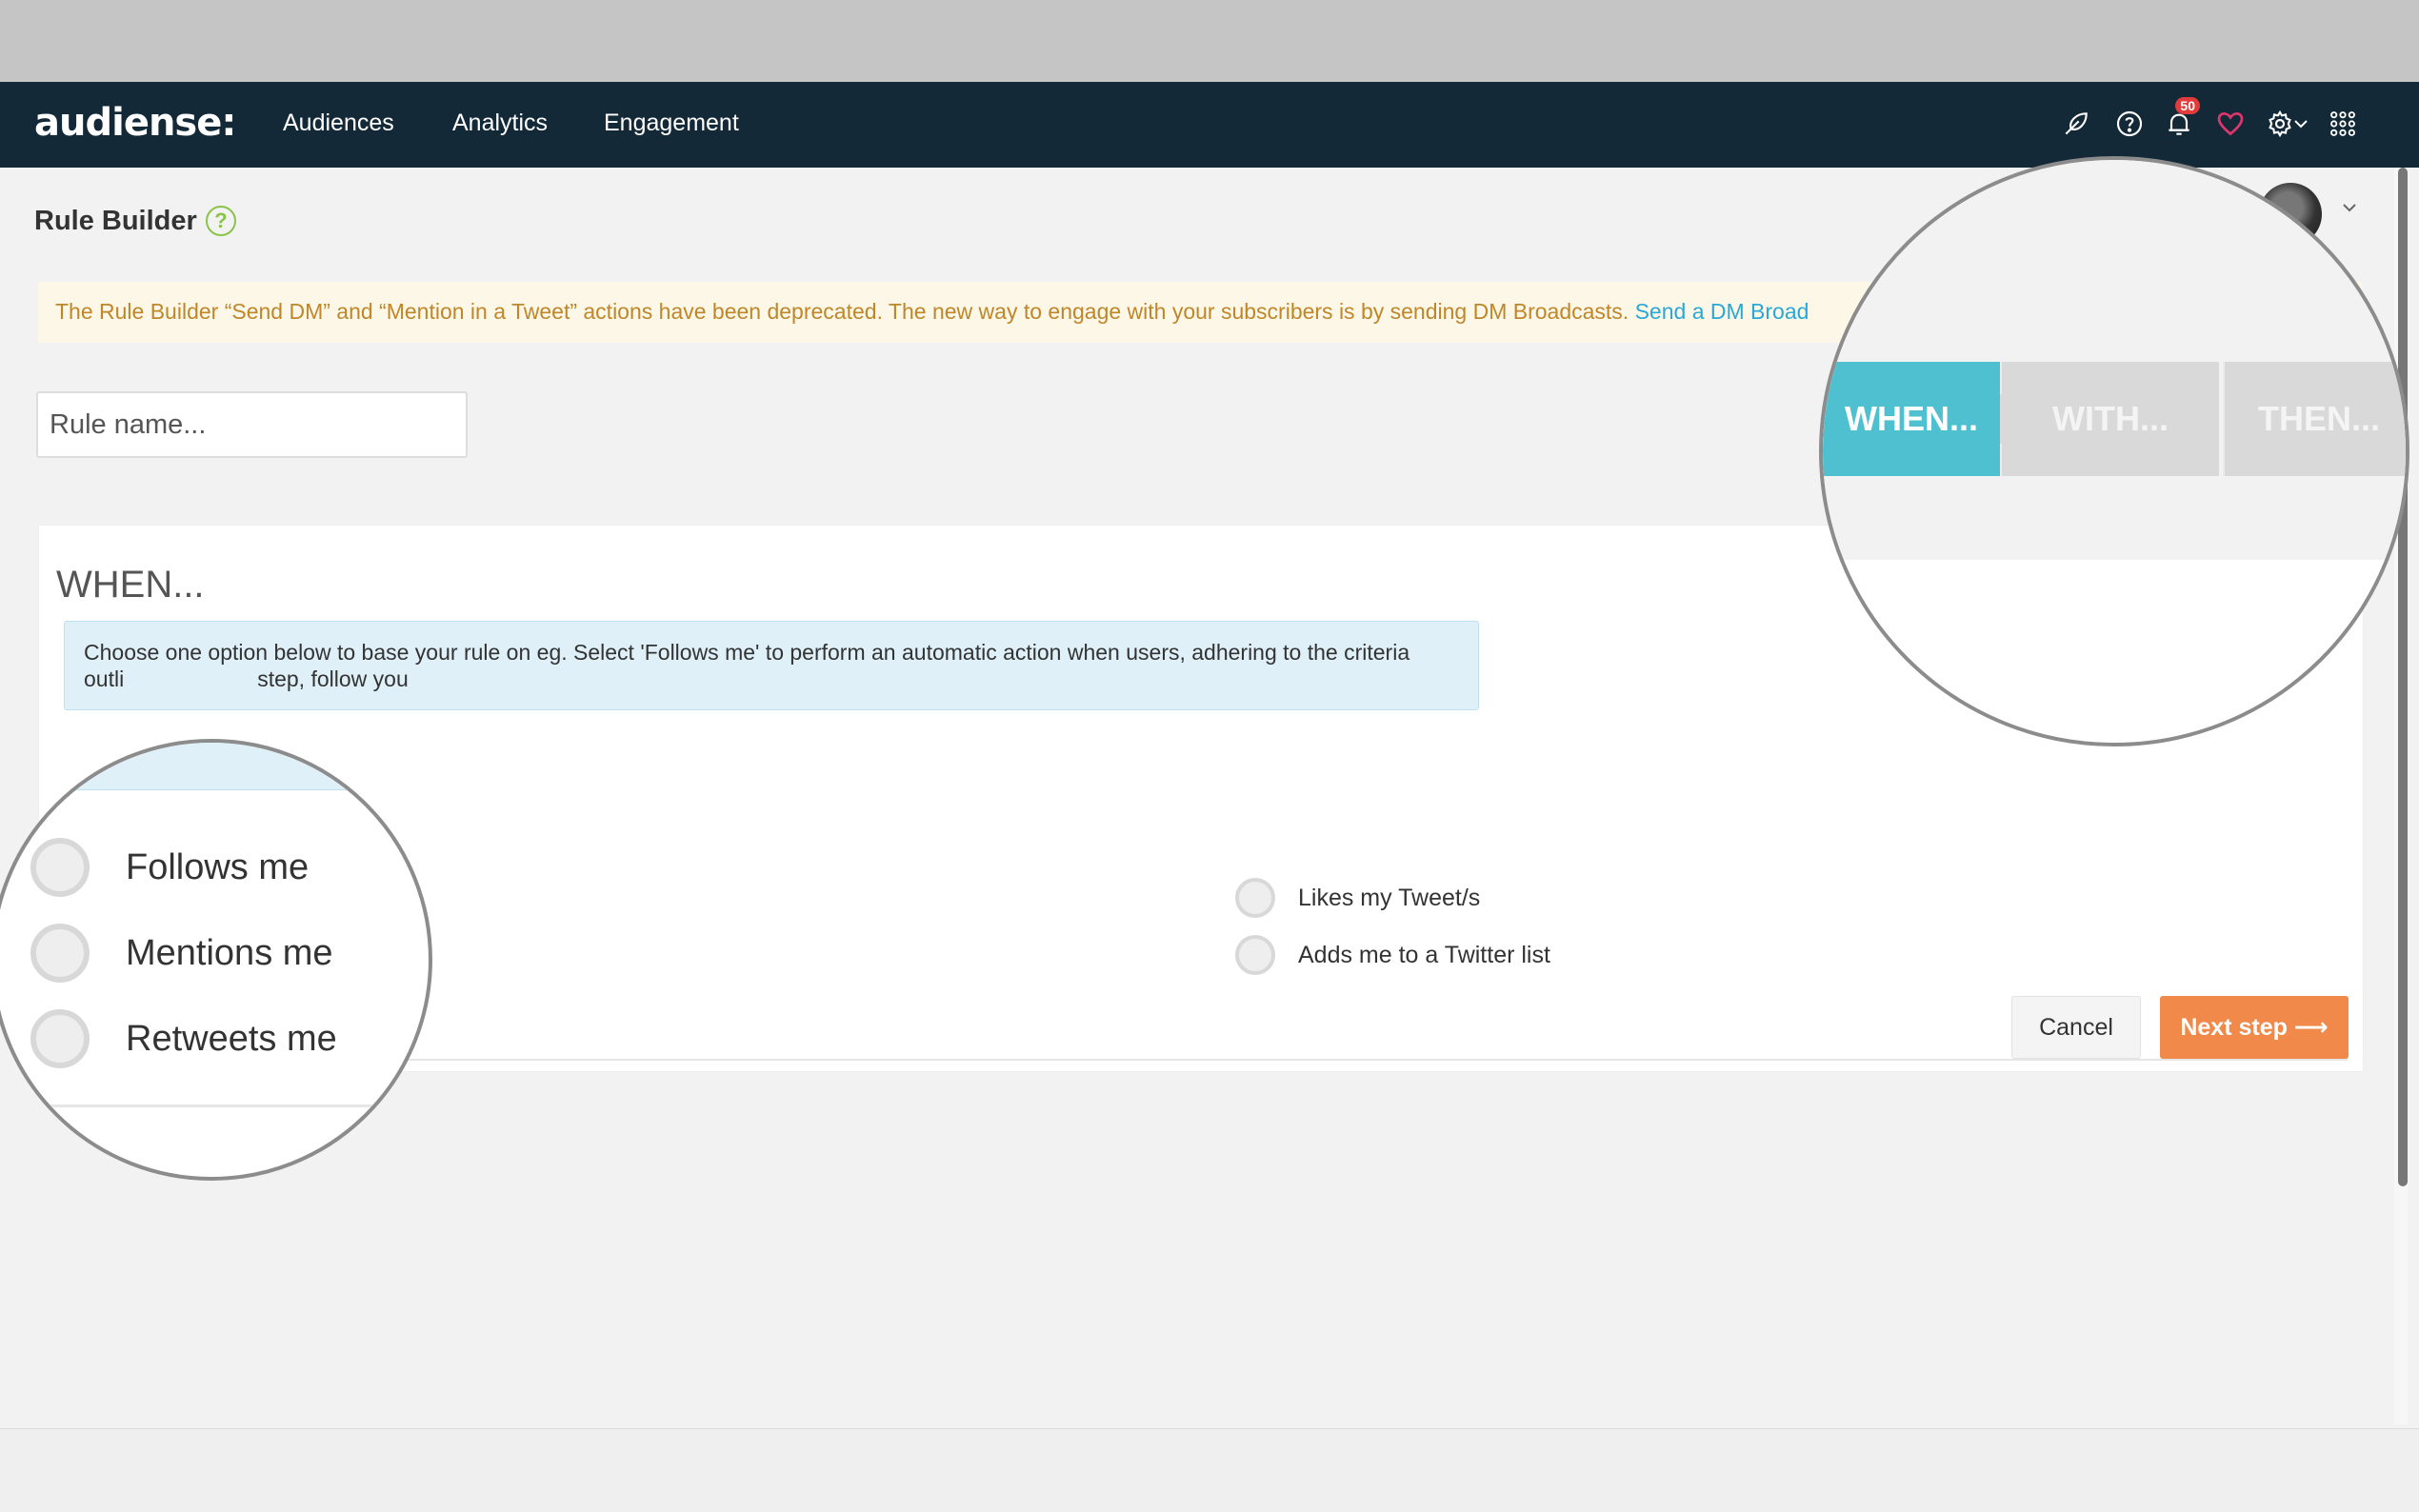  I want to click on help-icon: ?, so click(221, 221).